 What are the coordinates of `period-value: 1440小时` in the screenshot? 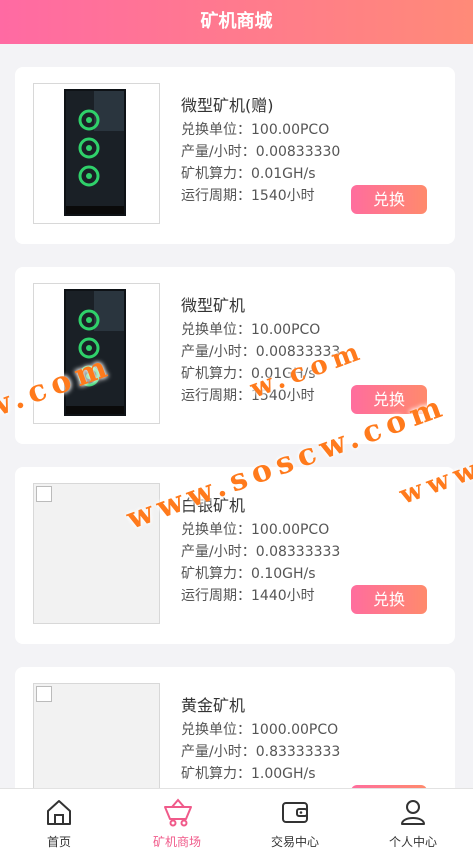 It's located at (283, 596).